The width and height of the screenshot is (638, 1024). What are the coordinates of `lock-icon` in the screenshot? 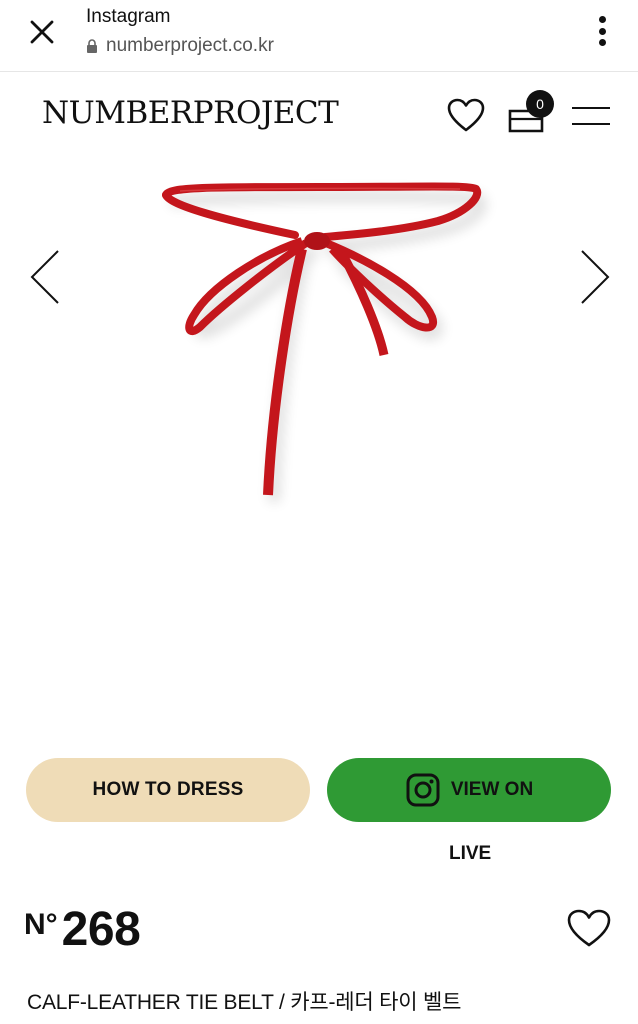 It's located at (92, 46).